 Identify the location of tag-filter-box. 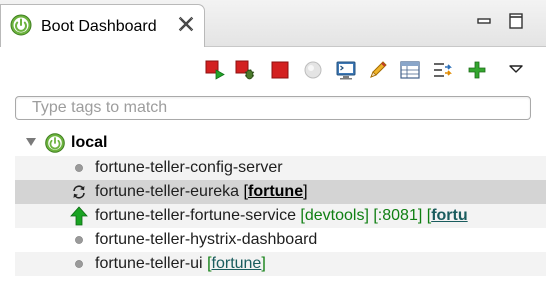
(273, 108).